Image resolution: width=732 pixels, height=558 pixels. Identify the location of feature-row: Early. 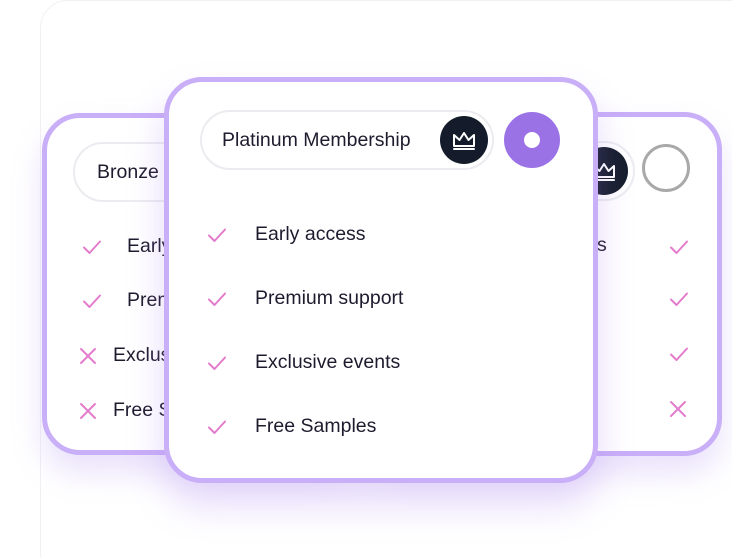
(126, 246).